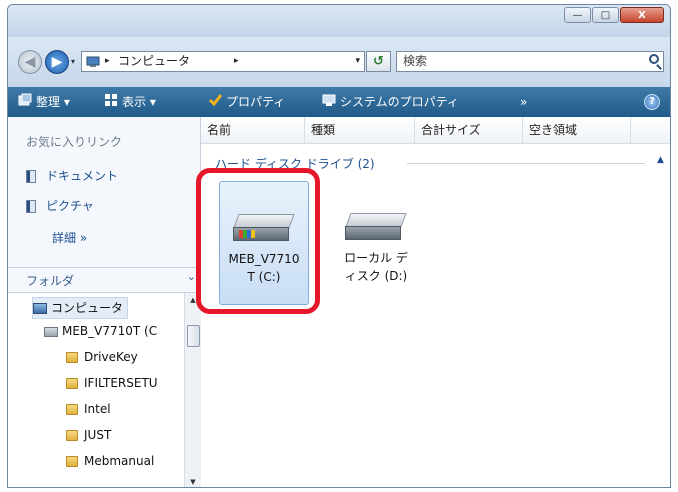 Image resolution: width=678 pixels, height=492 pixels. Describe the element at coordinates (215, 103) in the screenshot. I see `checkmark-icon` at that location.